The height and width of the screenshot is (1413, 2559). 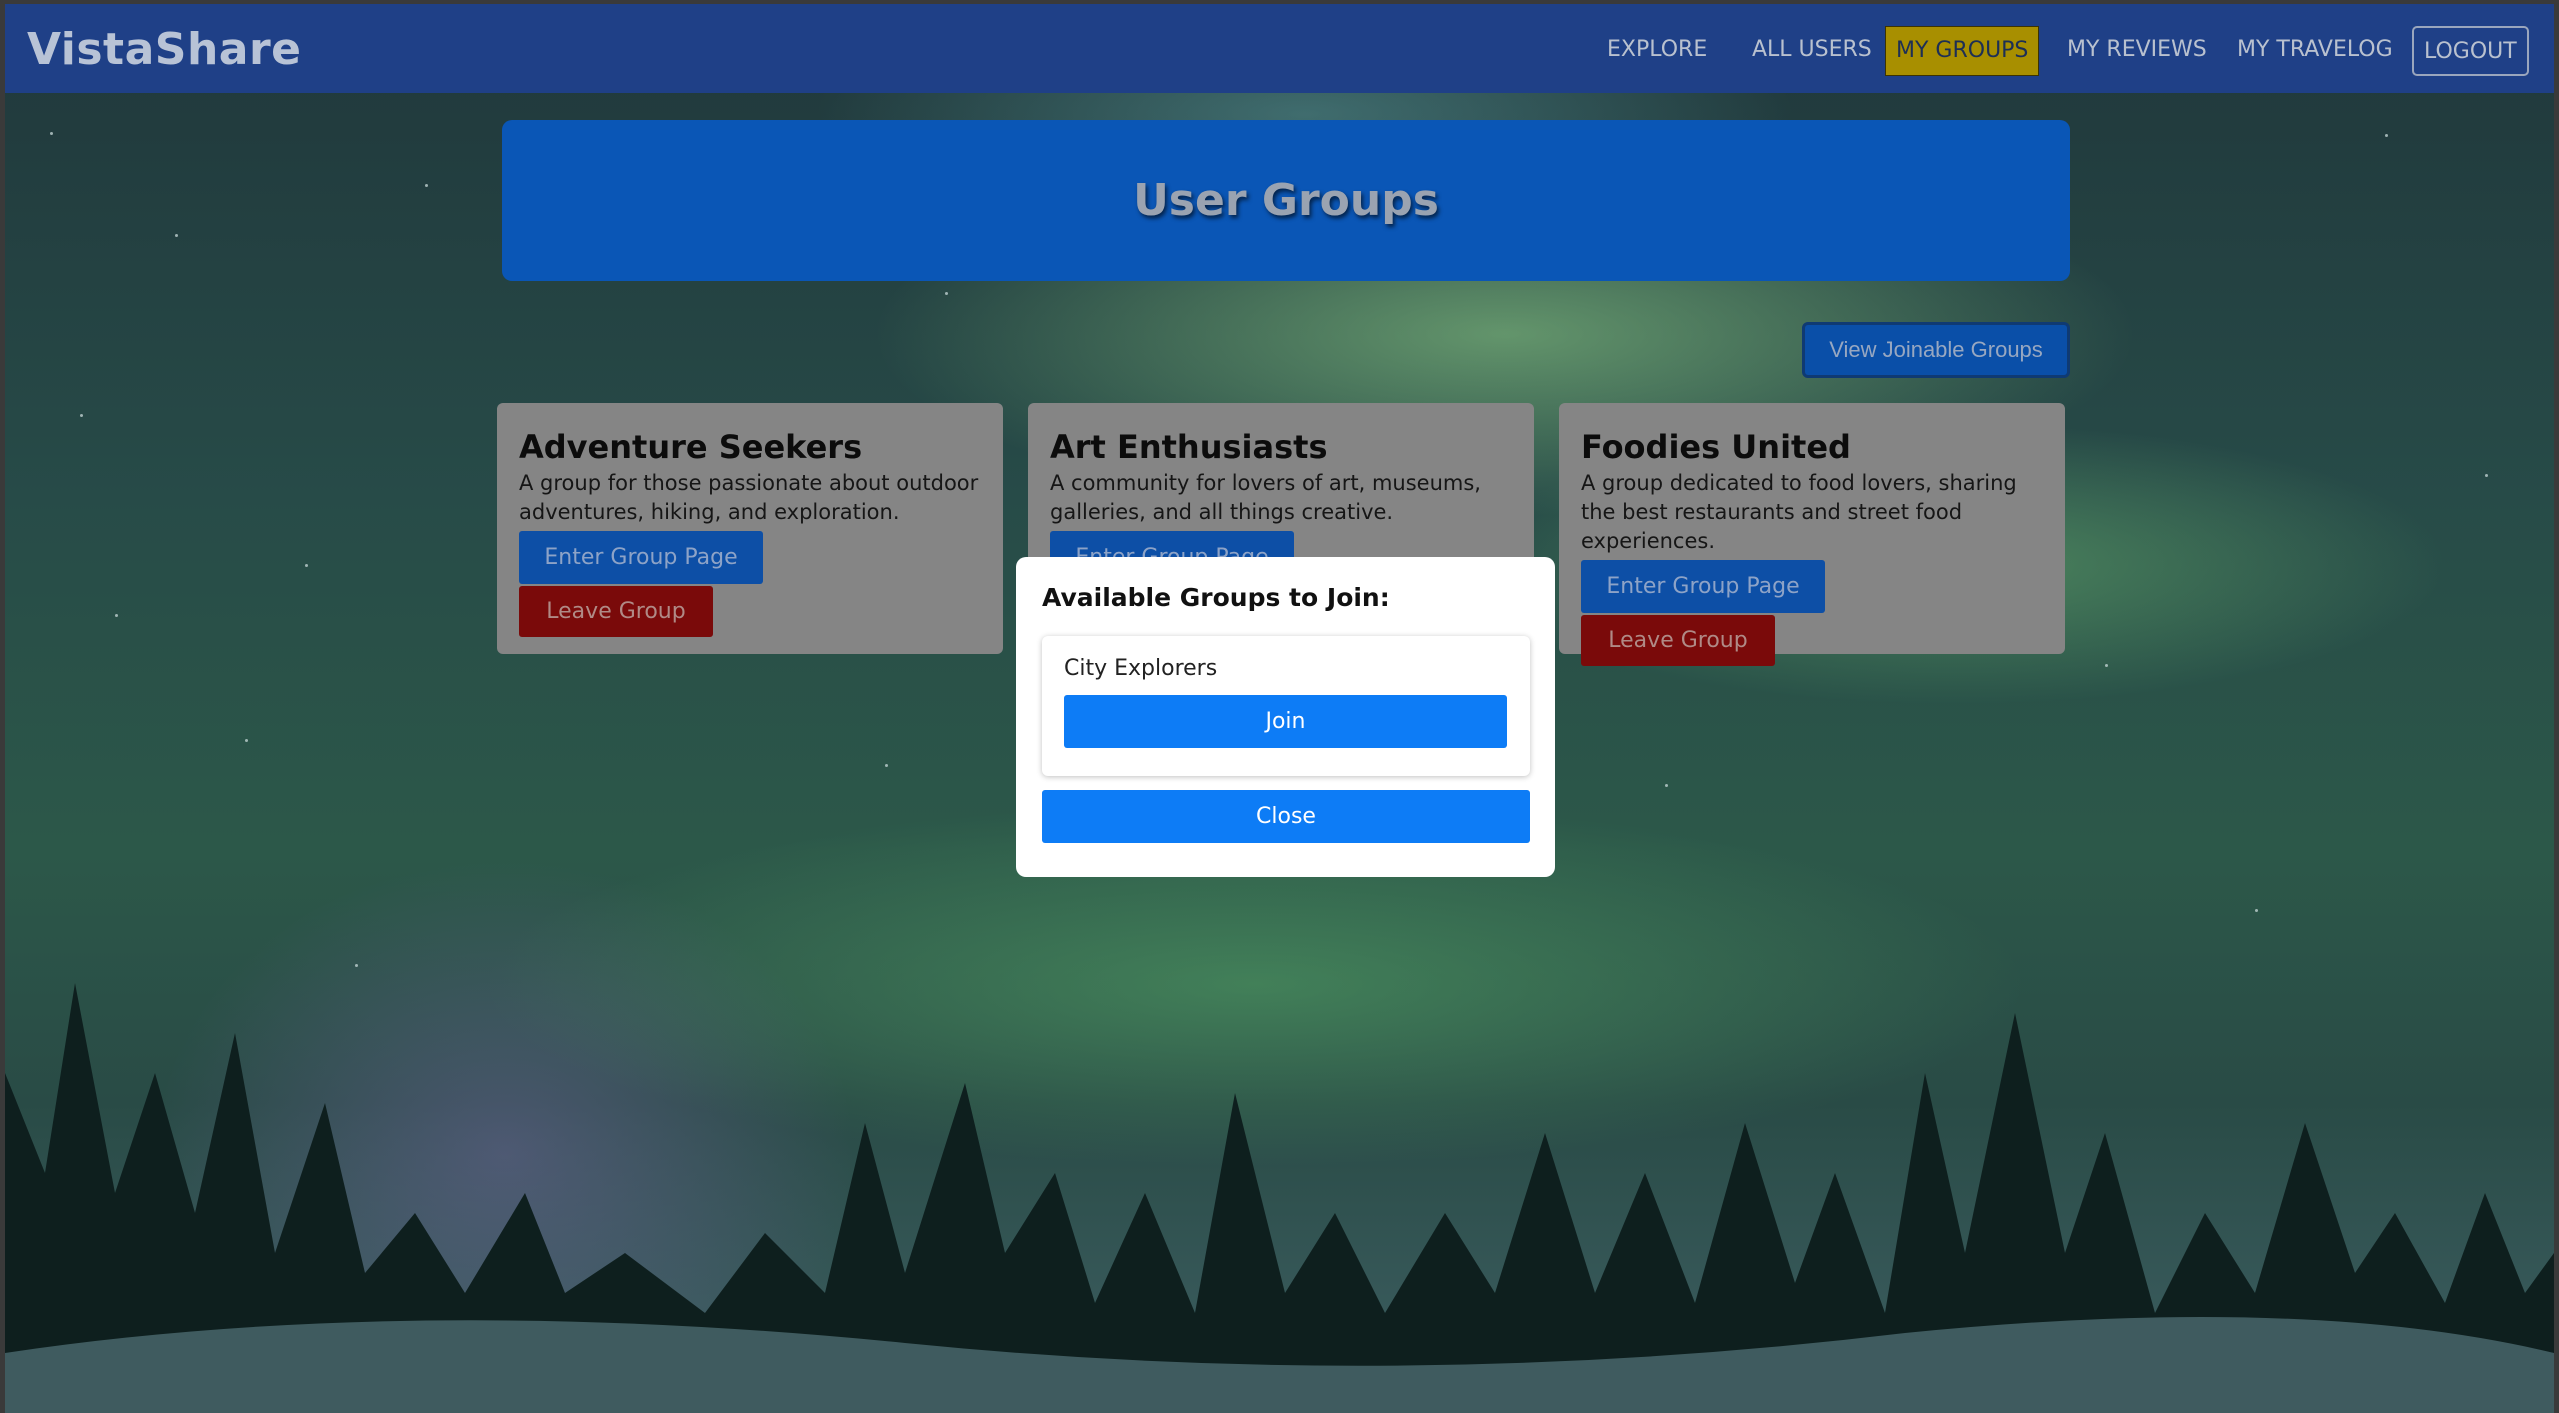 What do you see at coordinates (1285, 721) in the screenshot?
I see `join-button: Join` at bounding box center [1285, 721].